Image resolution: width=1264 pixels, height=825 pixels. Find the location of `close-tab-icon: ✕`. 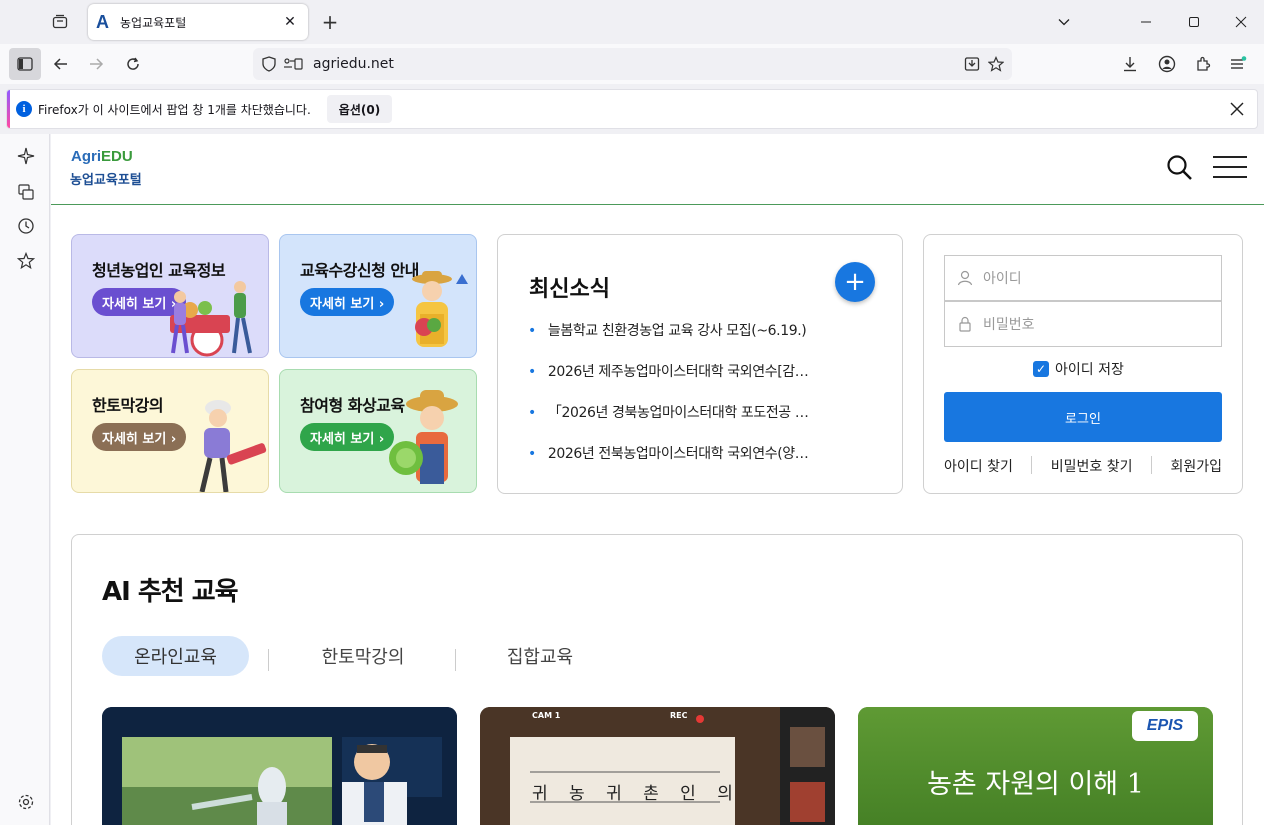

close-tab-icon: ✕ is located at coordinates (290, 22).